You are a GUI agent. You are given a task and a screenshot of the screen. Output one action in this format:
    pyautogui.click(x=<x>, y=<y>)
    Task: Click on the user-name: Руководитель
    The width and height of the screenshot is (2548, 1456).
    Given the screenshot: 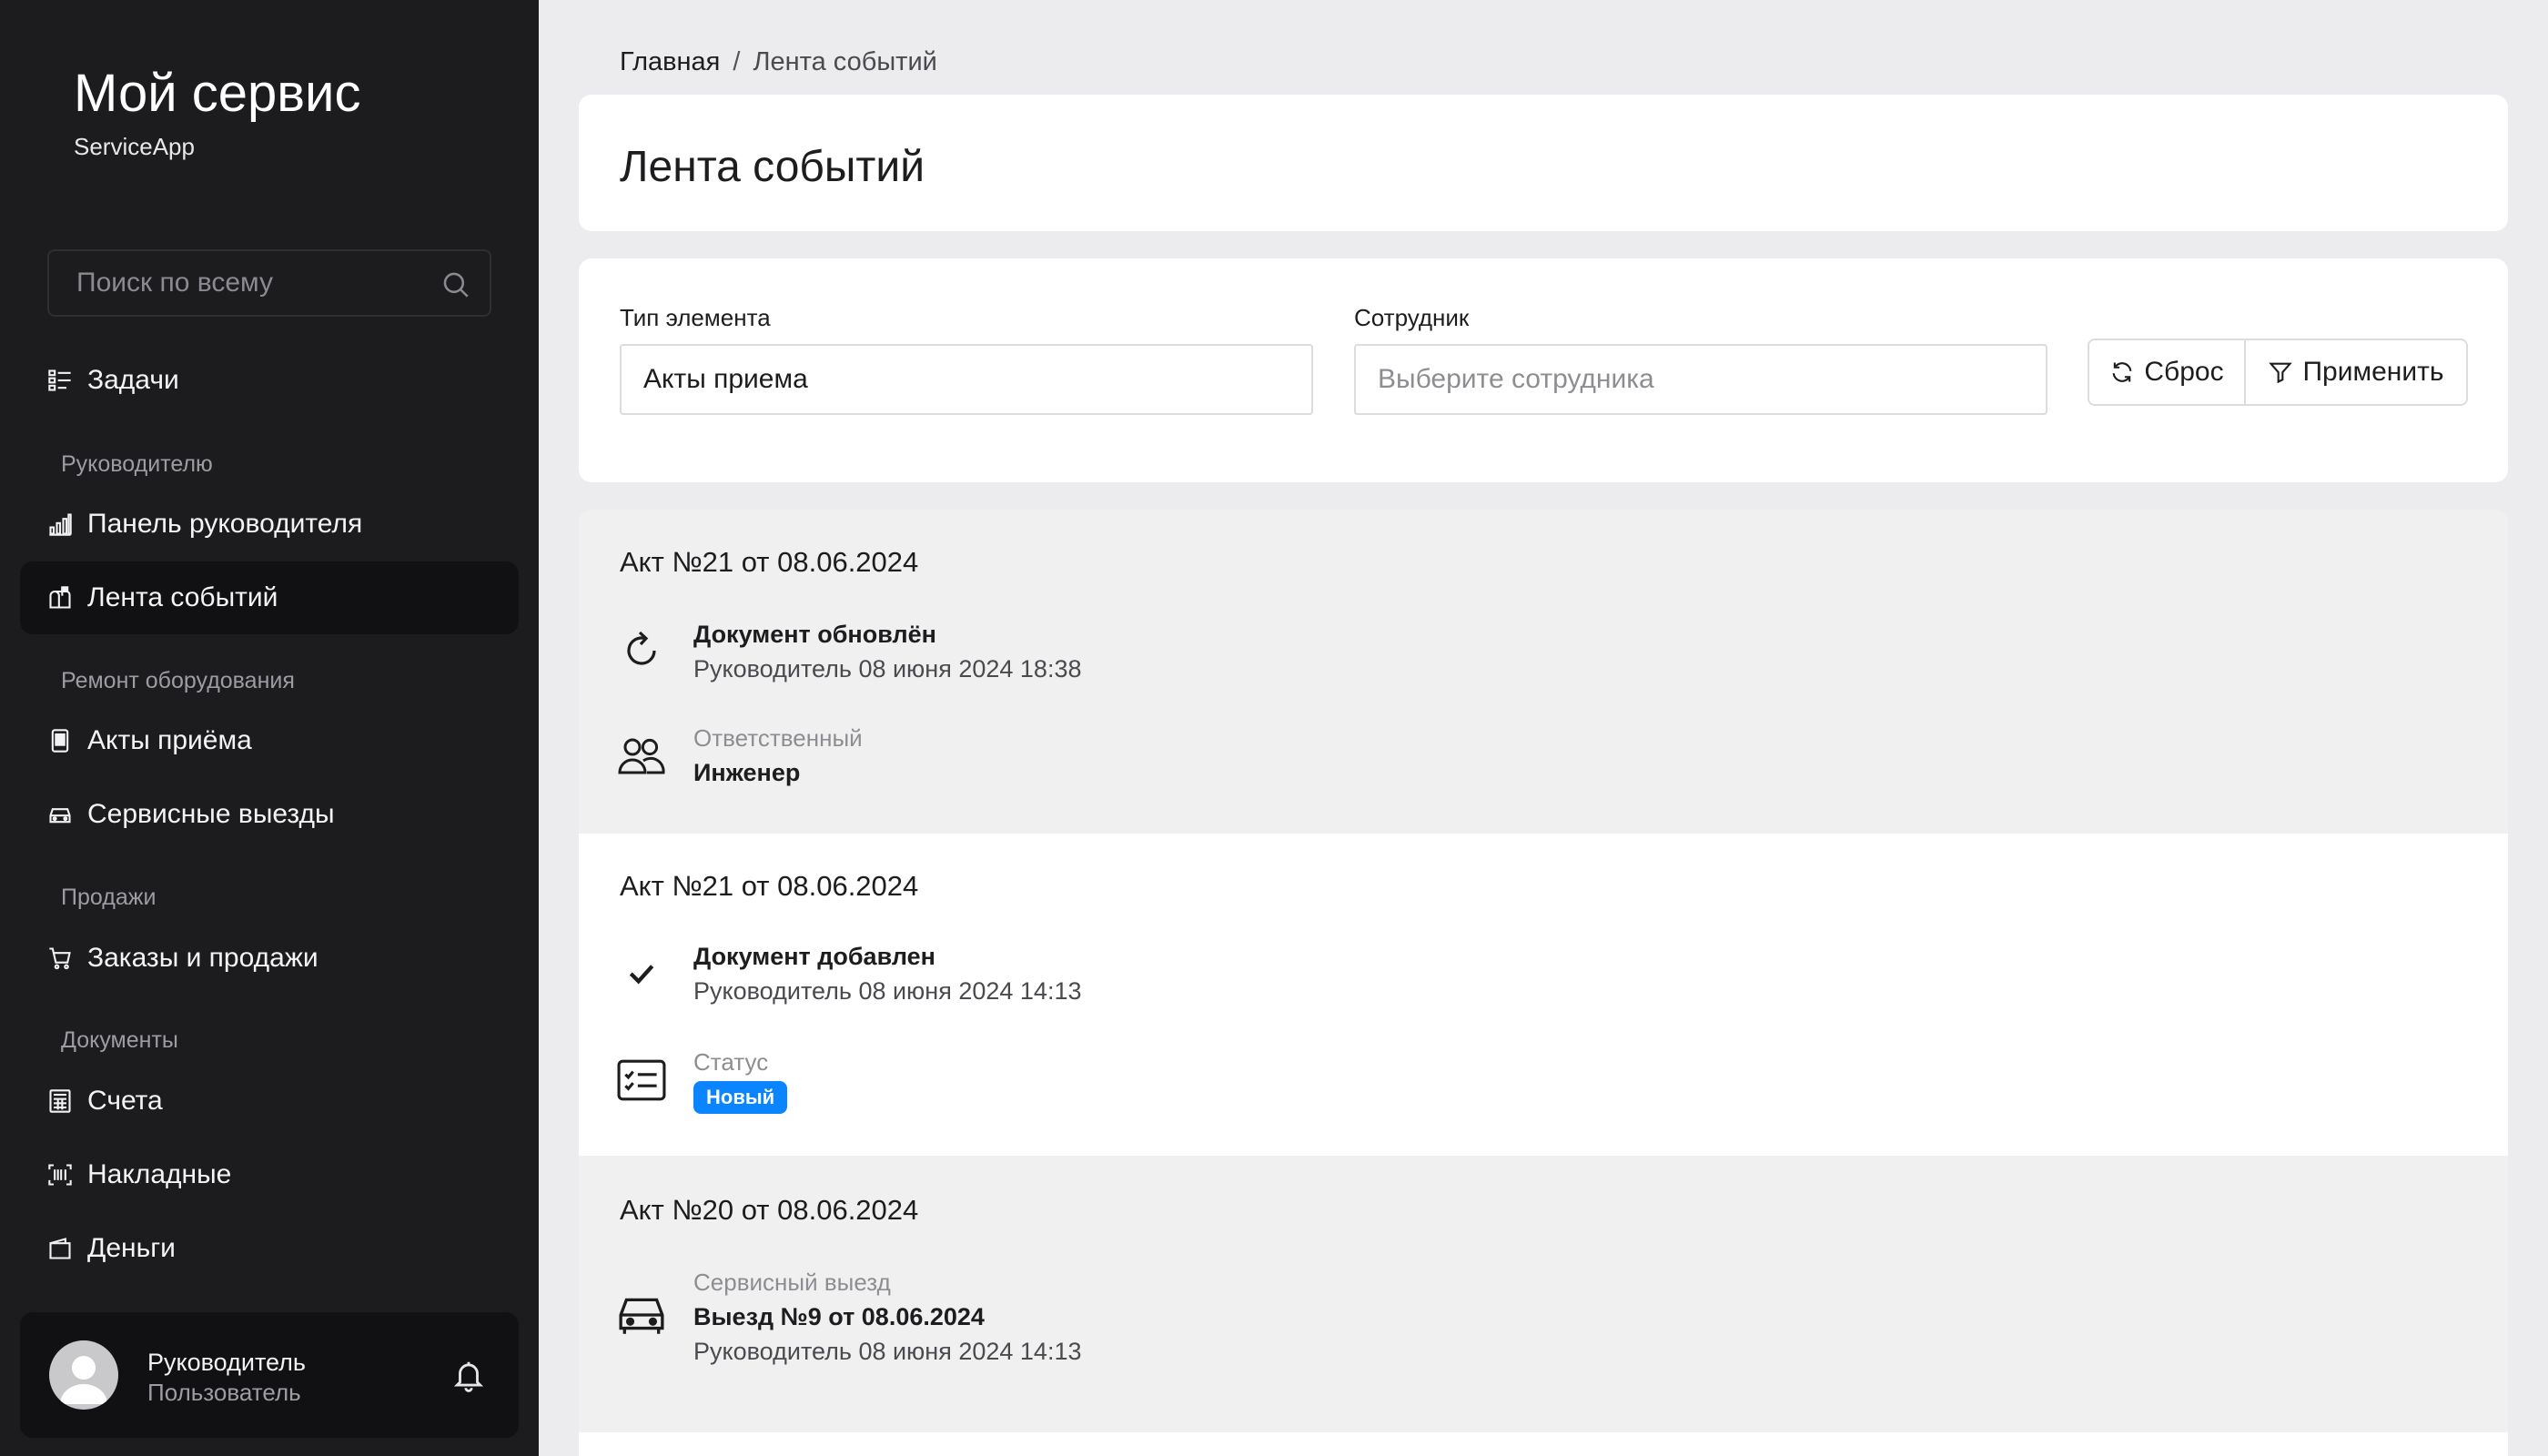 What is the action you would take?
    pyautogui.click(x=227, y=1363)
    